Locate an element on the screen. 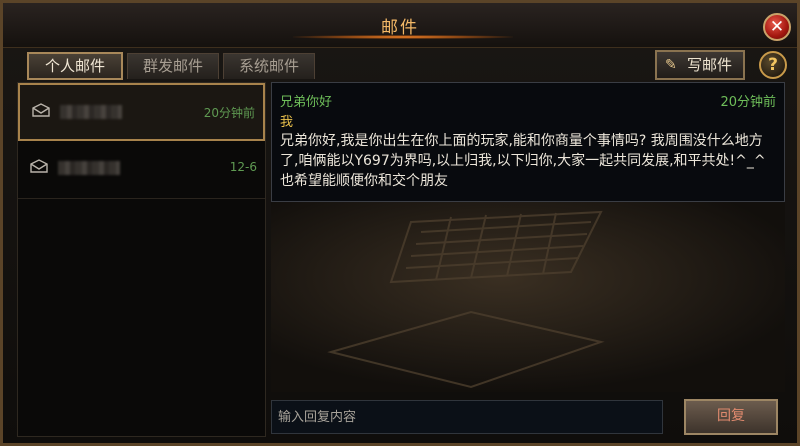 The image size is (800, 446). window-title: 邮件 is located at coordinates (400, 28).